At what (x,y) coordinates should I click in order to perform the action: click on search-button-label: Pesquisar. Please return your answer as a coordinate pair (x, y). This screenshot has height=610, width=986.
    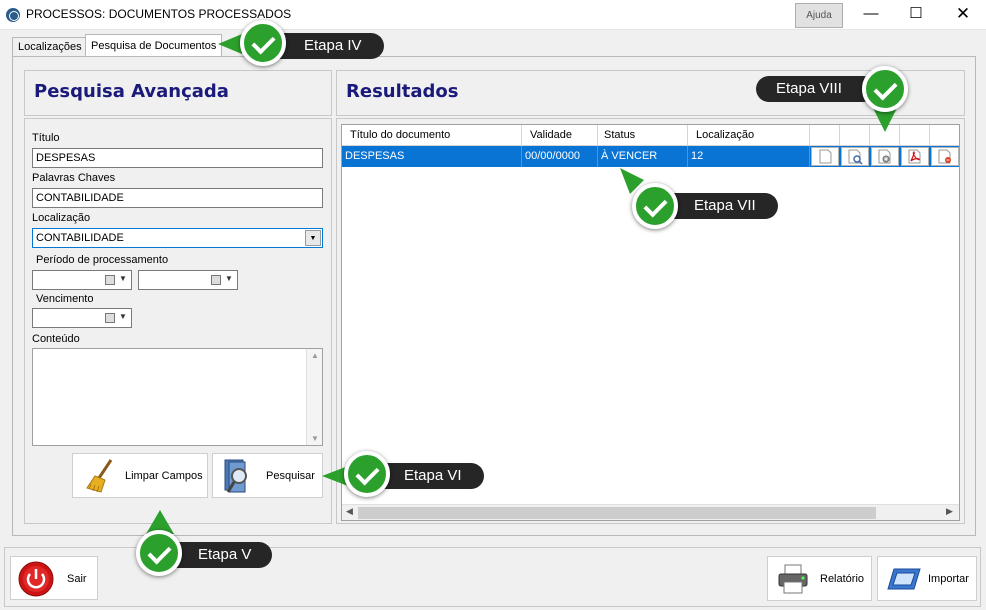
    Looking at the image, I should click on (290, 476).